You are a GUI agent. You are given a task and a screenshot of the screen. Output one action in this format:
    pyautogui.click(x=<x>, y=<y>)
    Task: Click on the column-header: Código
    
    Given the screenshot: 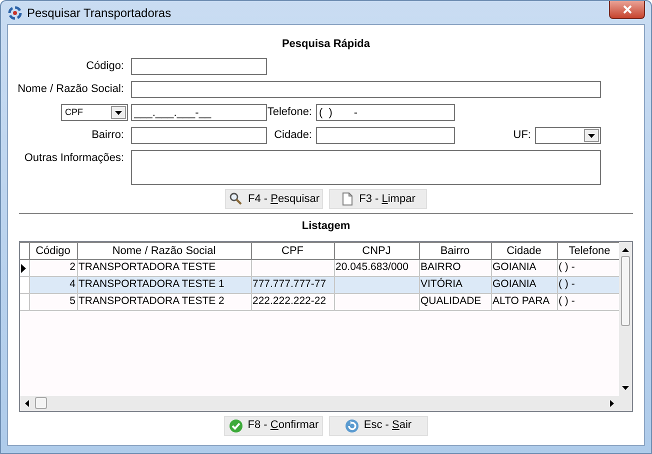 What is the action you would take?
    pyautogui.click(x=53, y=251)
    